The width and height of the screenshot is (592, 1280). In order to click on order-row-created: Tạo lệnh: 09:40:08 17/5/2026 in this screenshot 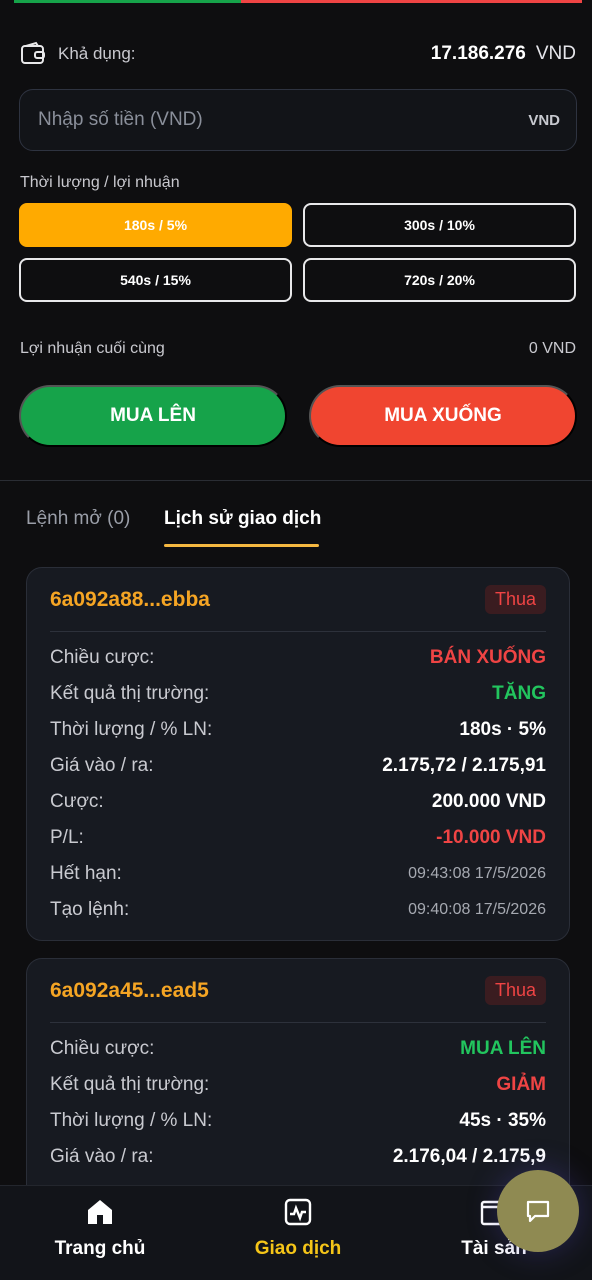, I will do `click(298, 910)`.